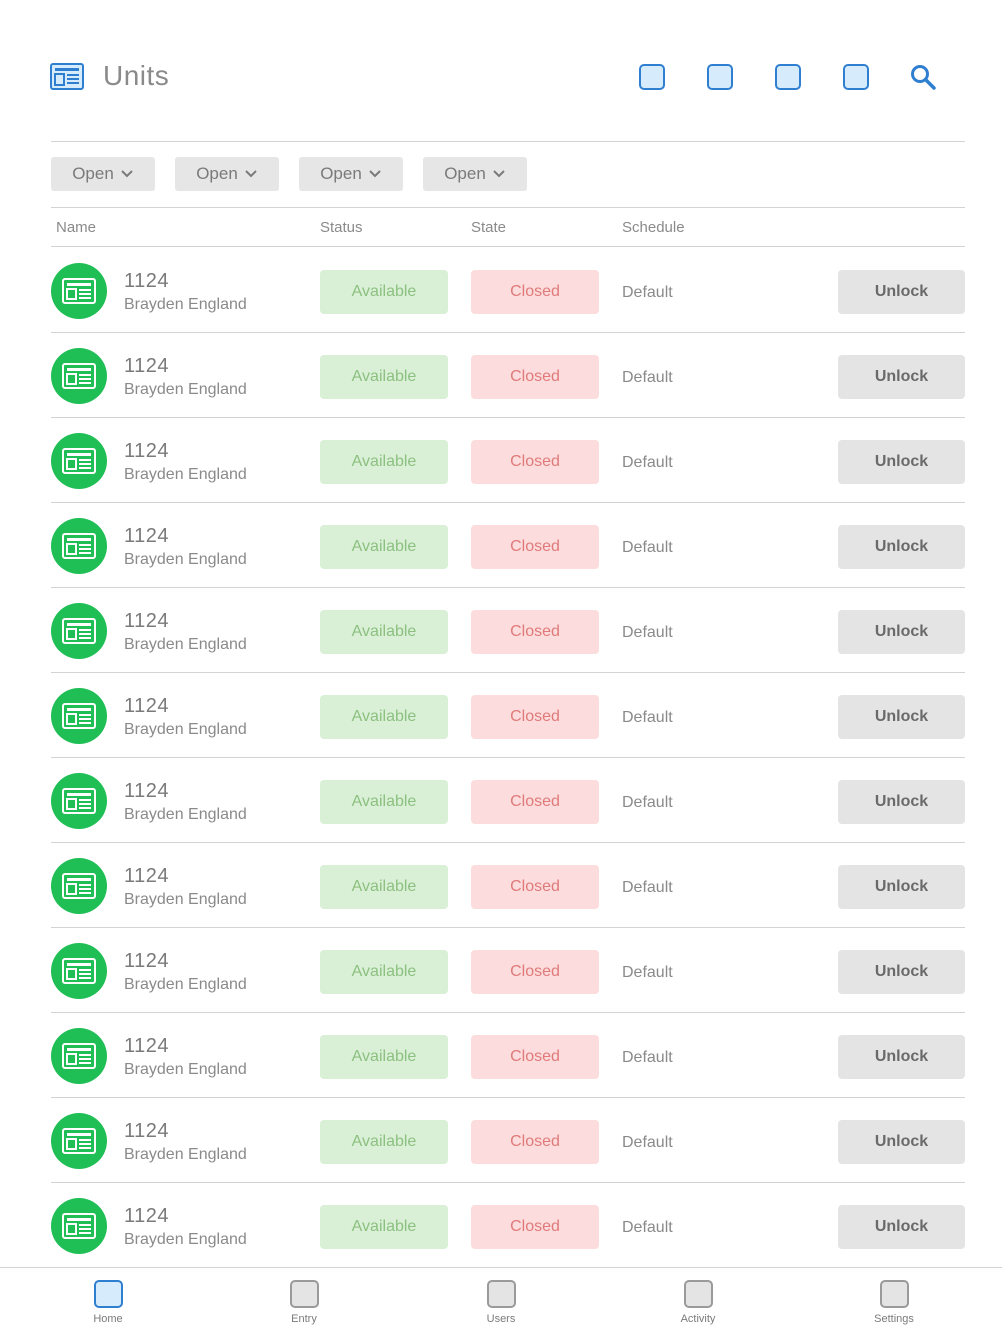 The height and width of the screenshot is (1336, 1002). I want to click on filter-dropdown-3: Open, so click(351, 174).